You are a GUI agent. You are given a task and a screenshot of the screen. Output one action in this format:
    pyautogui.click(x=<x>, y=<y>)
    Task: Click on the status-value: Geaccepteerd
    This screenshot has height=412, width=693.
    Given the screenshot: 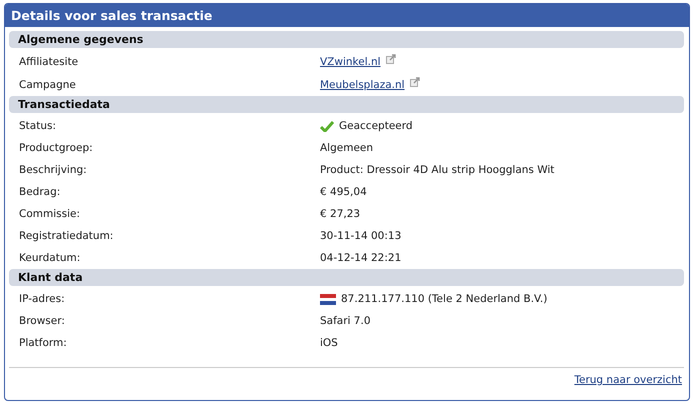 What is the action you would take?
    pyautogui.click(x=376, y=126)
    